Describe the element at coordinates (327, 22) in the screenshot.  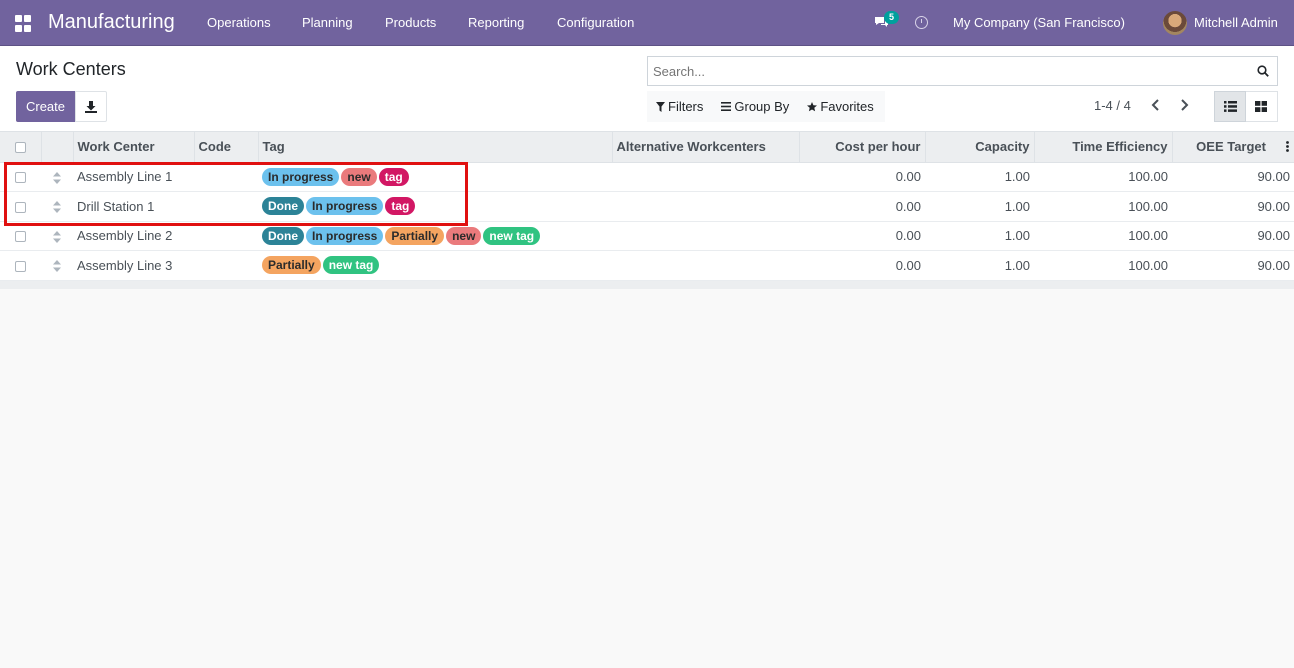
I see `menu-planning: Planning` at that location.